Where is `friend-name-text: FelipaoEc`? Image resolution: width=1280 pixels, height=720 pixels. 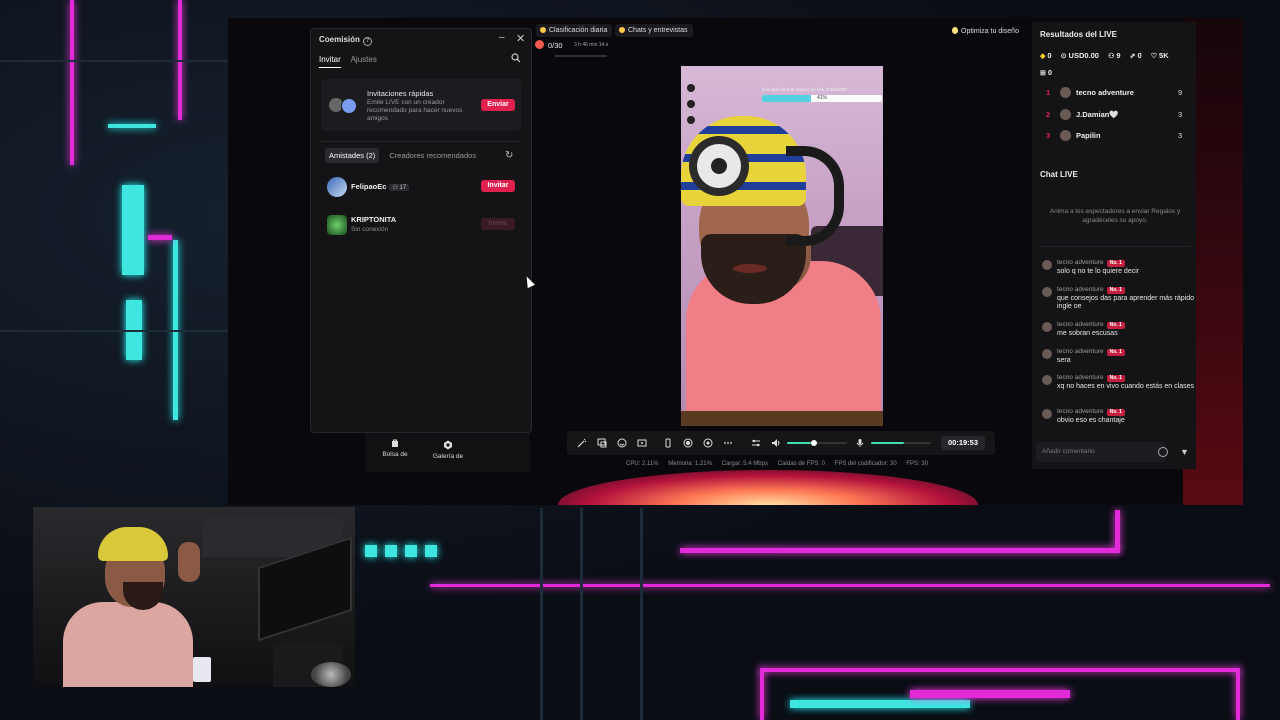 friend-name-text: FelipaoEc is located at coordinates (369, 186).